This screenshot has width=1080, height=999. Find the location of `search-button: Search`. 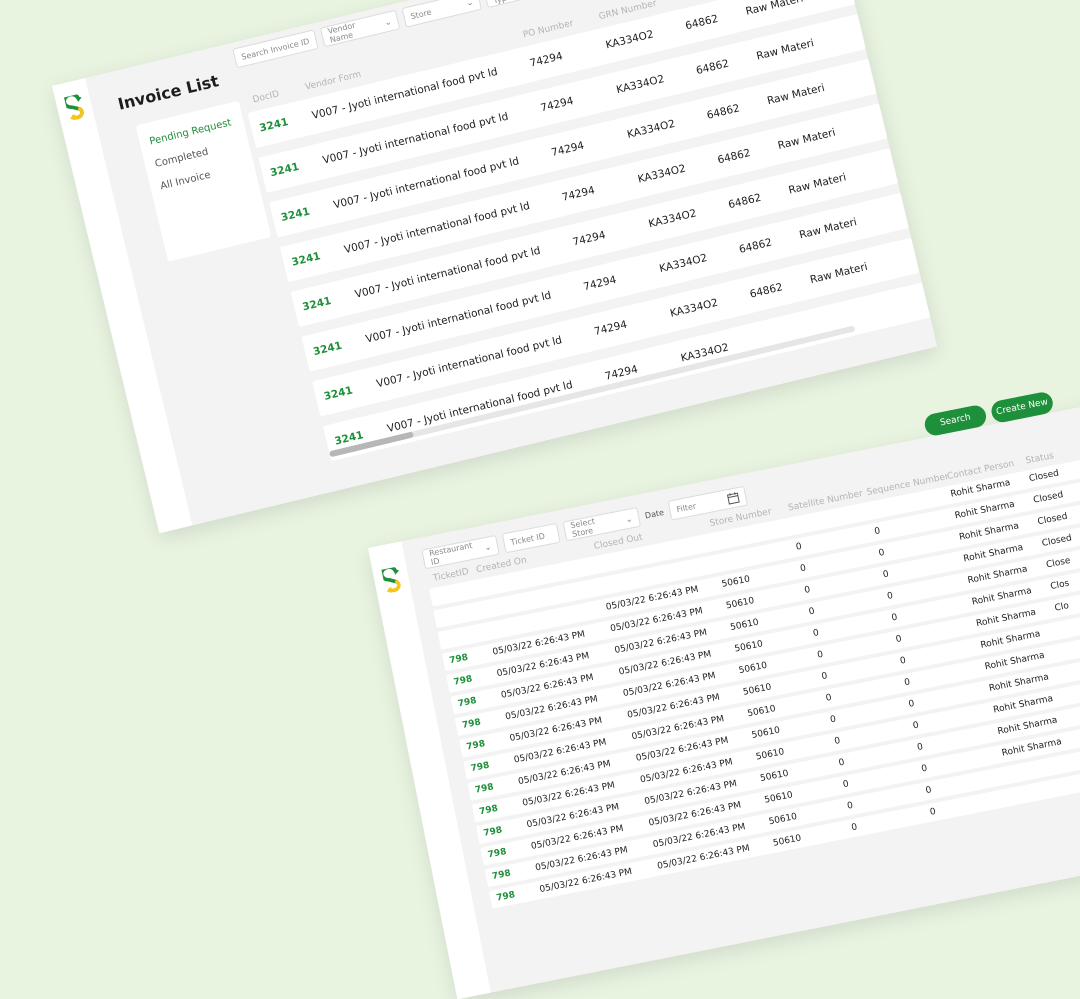

search-button: Search is located at coordinates (955, 421).